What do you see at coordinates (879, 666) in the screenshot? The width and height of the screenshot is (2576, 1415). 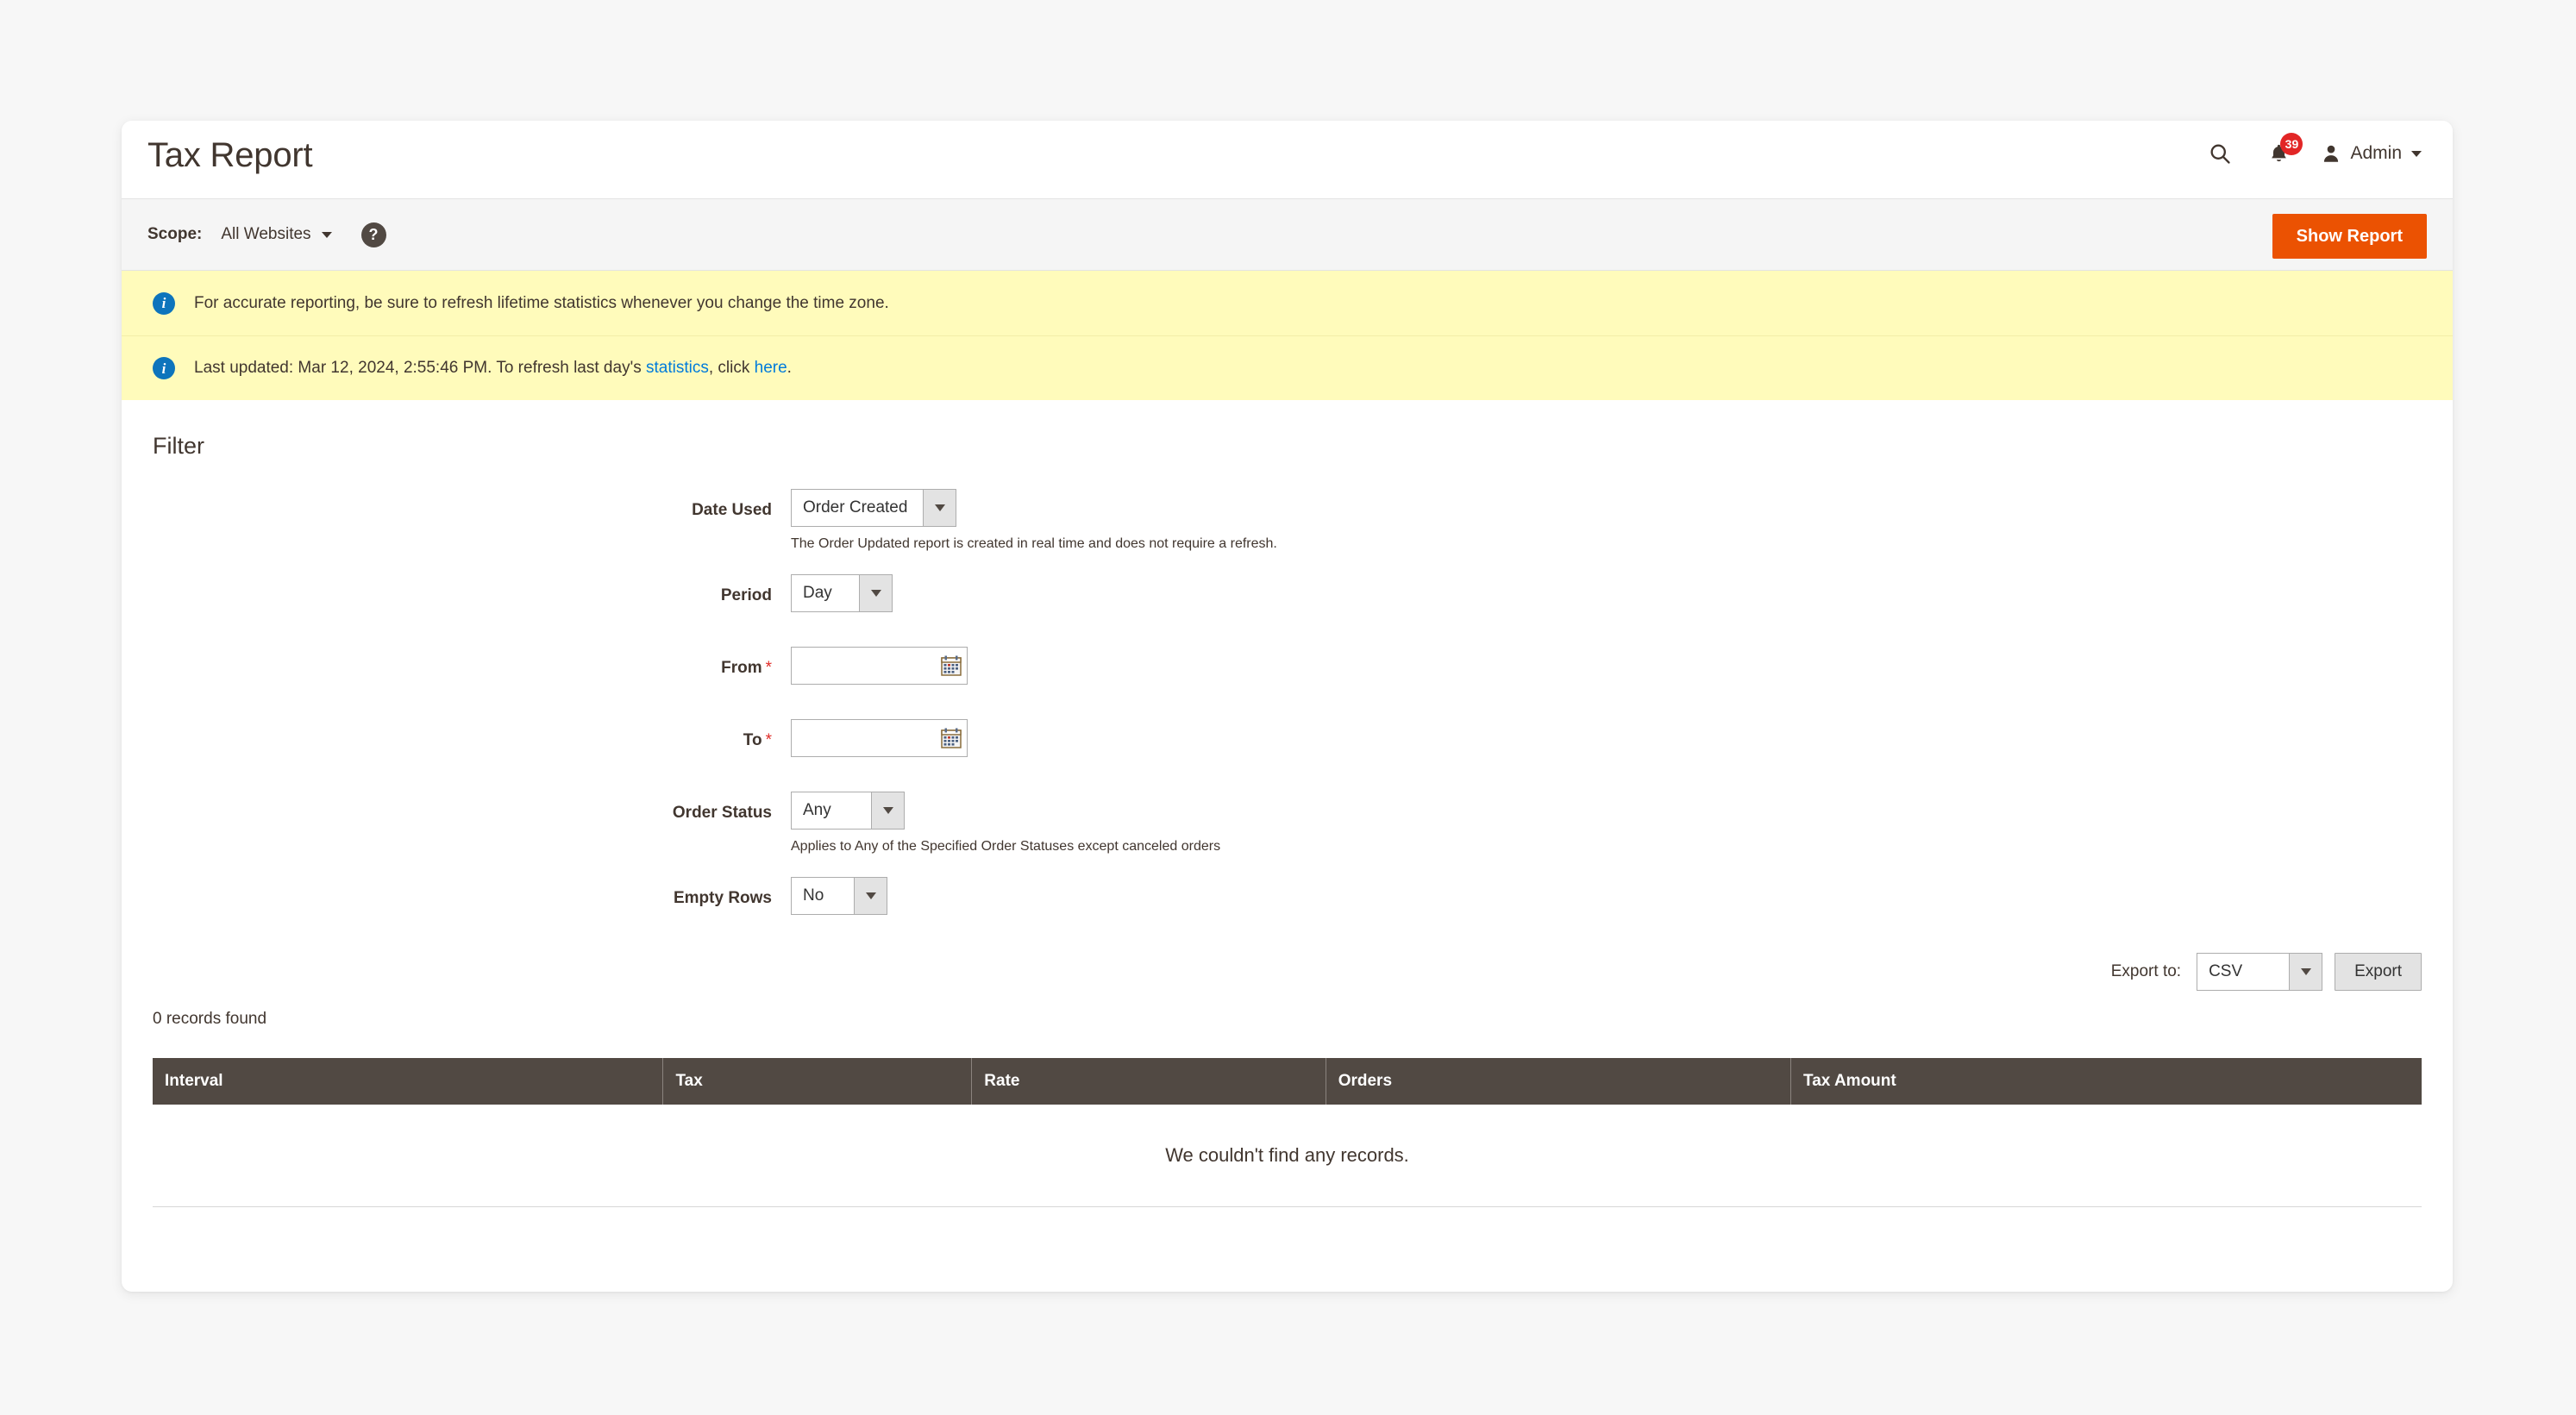 I see `from-date-wrapper` at bounding box center [879, 666].